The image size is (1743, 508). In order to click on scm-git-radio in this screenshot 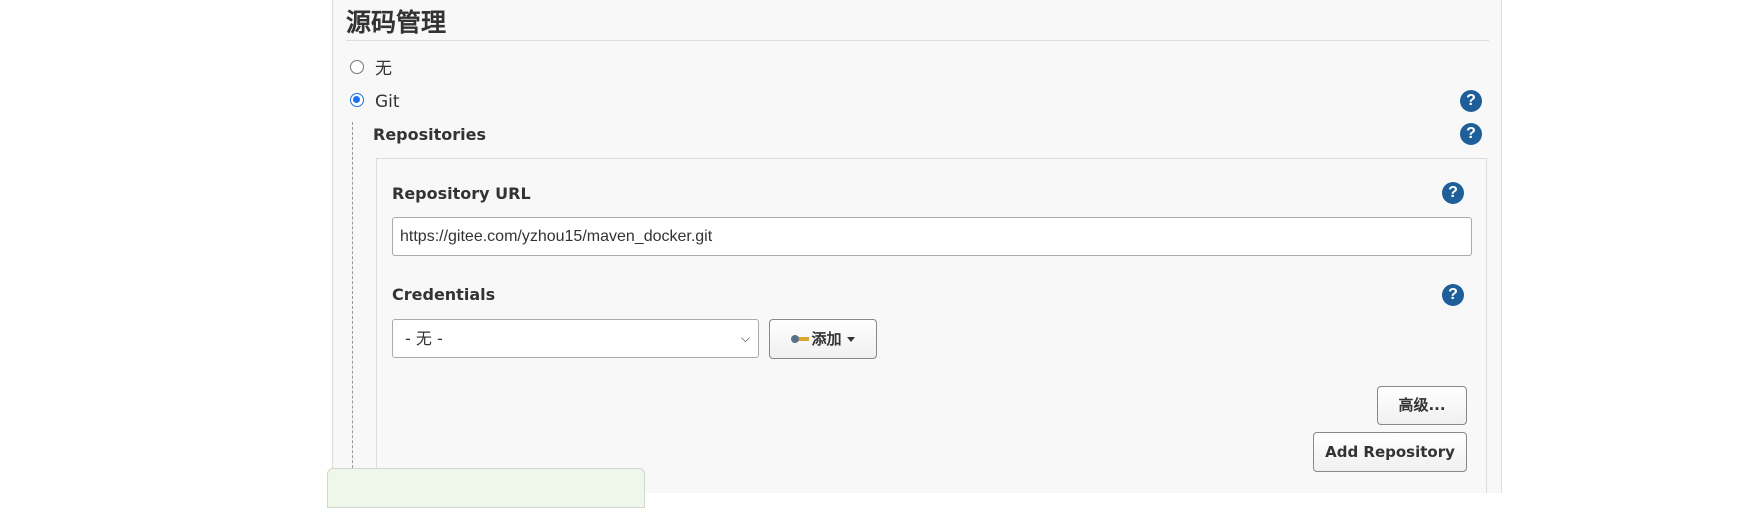, I will do `click(357, 100)`.